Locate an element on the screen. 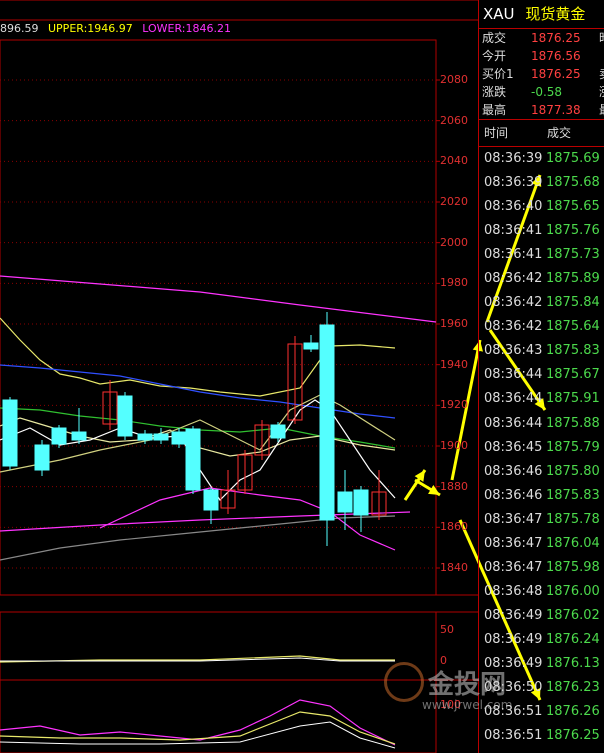 The height and width of the screenshot is (753, 604). ma-yellow-line is located at coordinates (198, 357).